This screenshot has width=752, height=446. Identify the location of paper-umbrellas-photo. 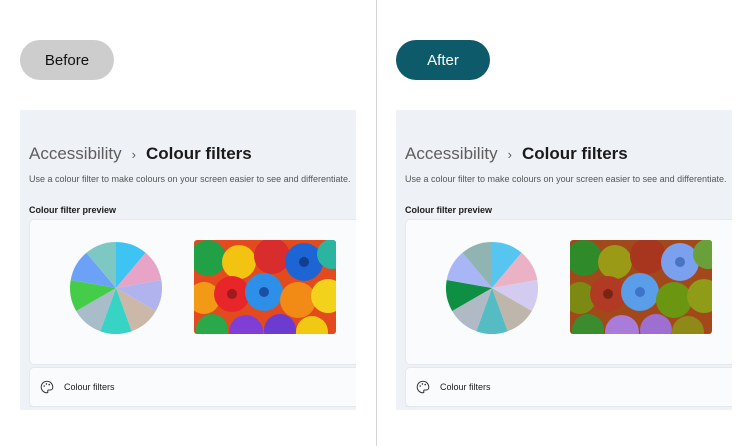
(265, 287).